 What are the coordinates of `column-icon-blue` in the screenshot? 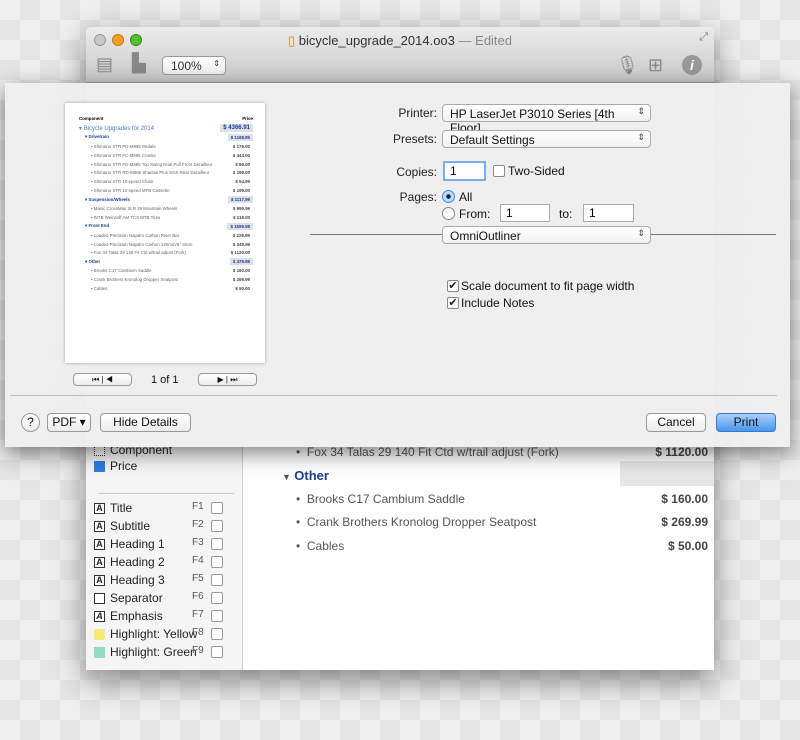 It's located at (99, 466).